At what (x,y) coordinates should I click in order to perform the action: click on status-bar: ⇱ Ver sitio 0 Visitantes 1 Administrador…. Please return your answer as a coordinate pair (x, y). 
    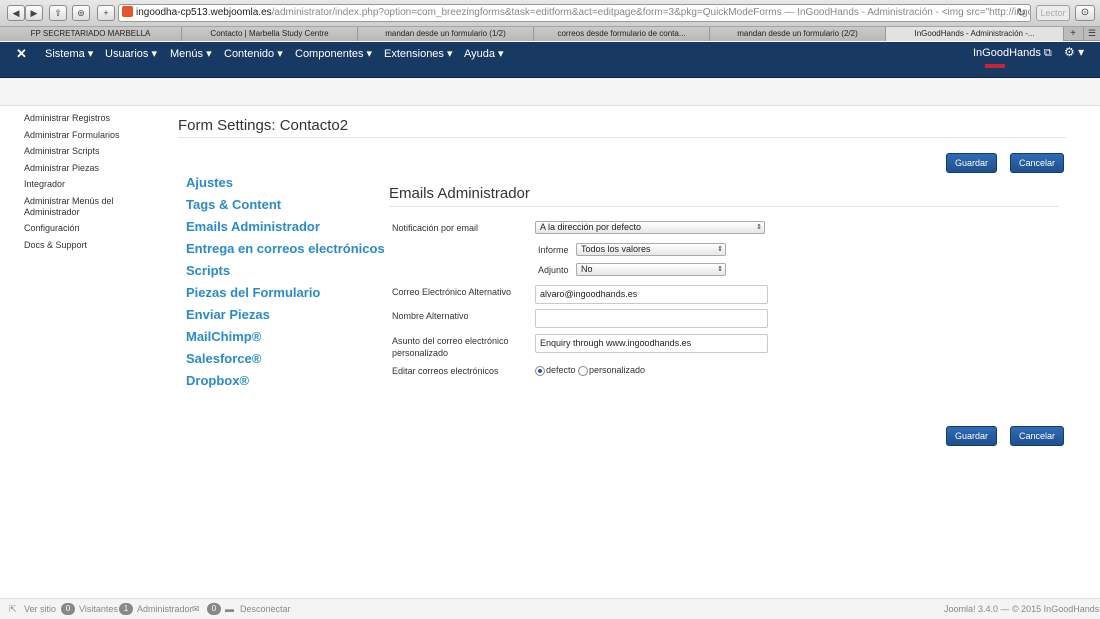
    Looking at the image, I should click on (550, 608).